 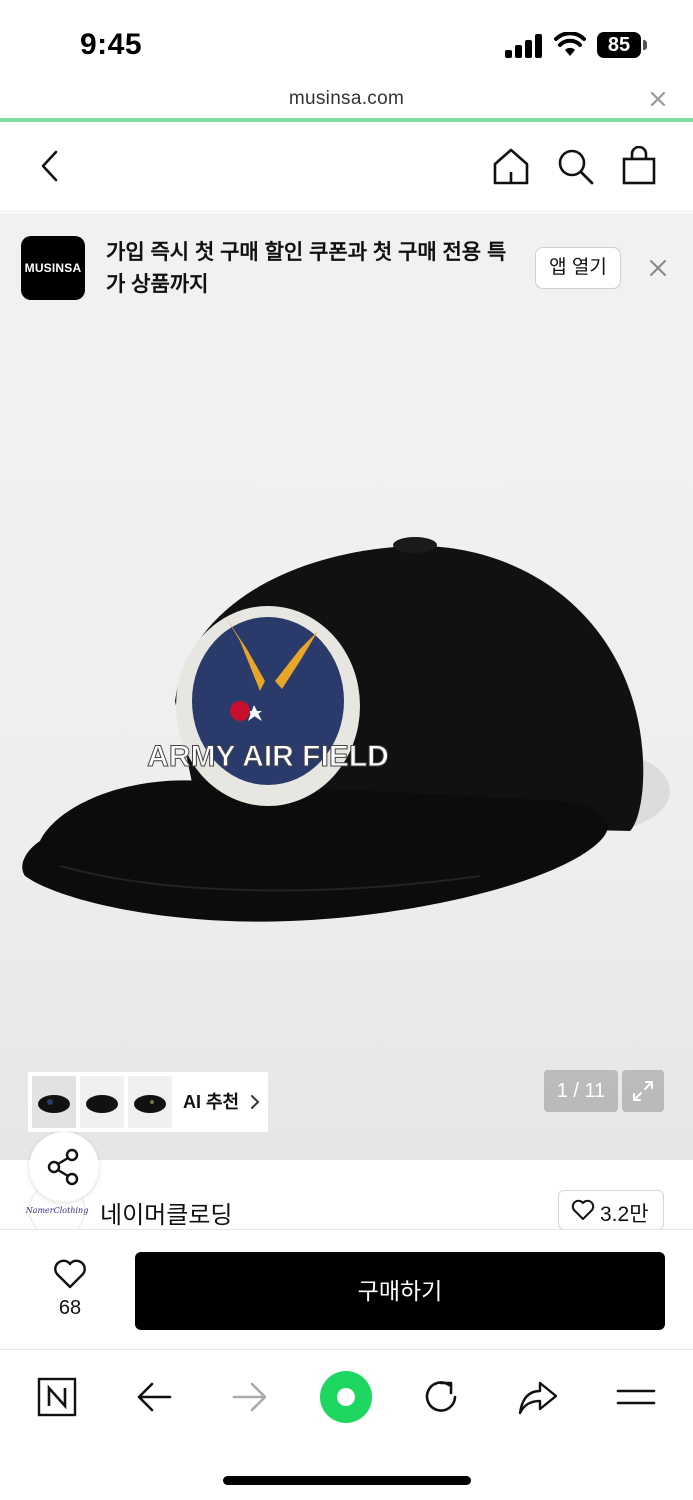 I want to click on cap-patch-text: ARMY AIR FIELD, so click(x=268, y=756).